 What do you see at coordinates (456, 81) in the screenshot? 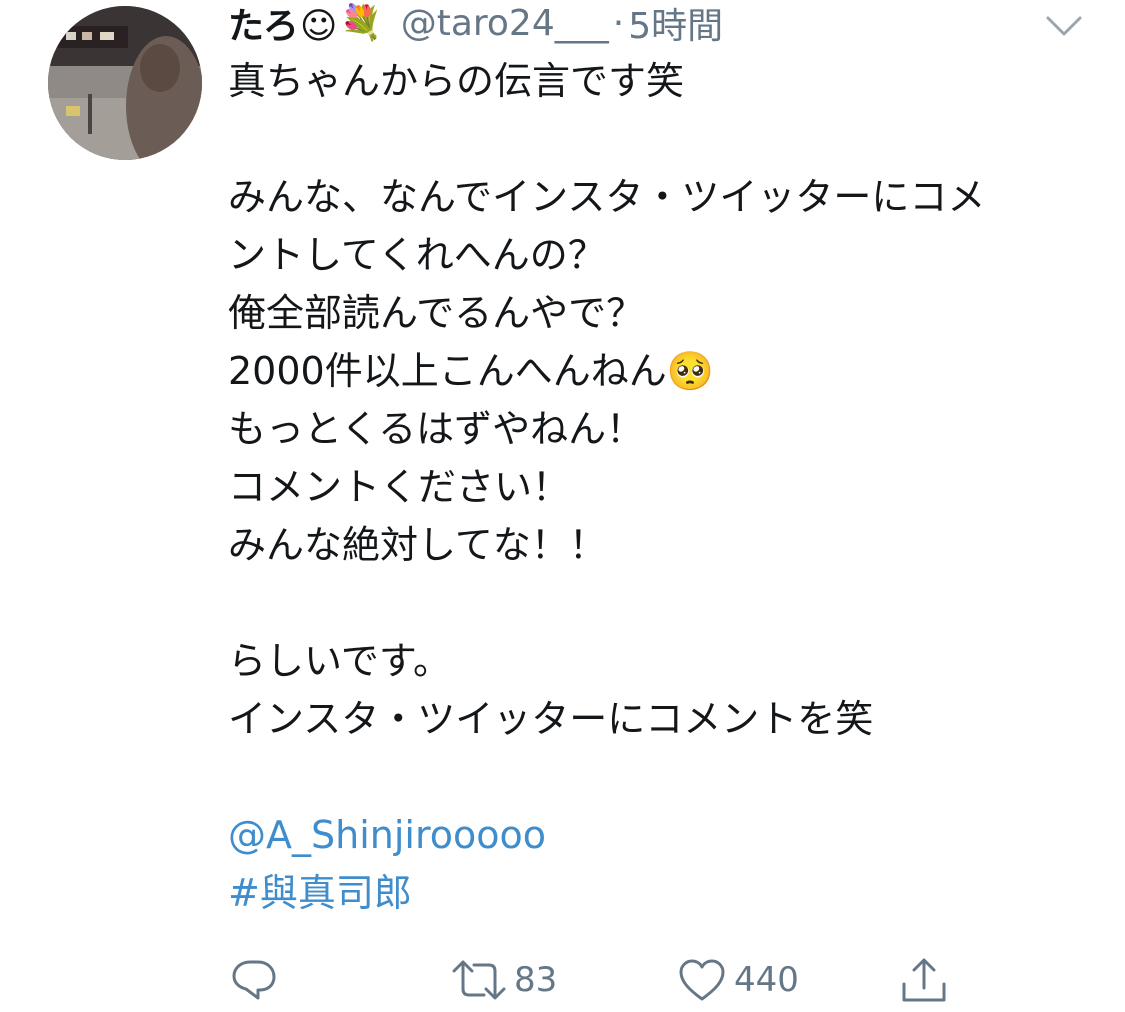
I see `tweet-line: 真ちゃんからの伝言です笑` at bounding box center [456, 81].